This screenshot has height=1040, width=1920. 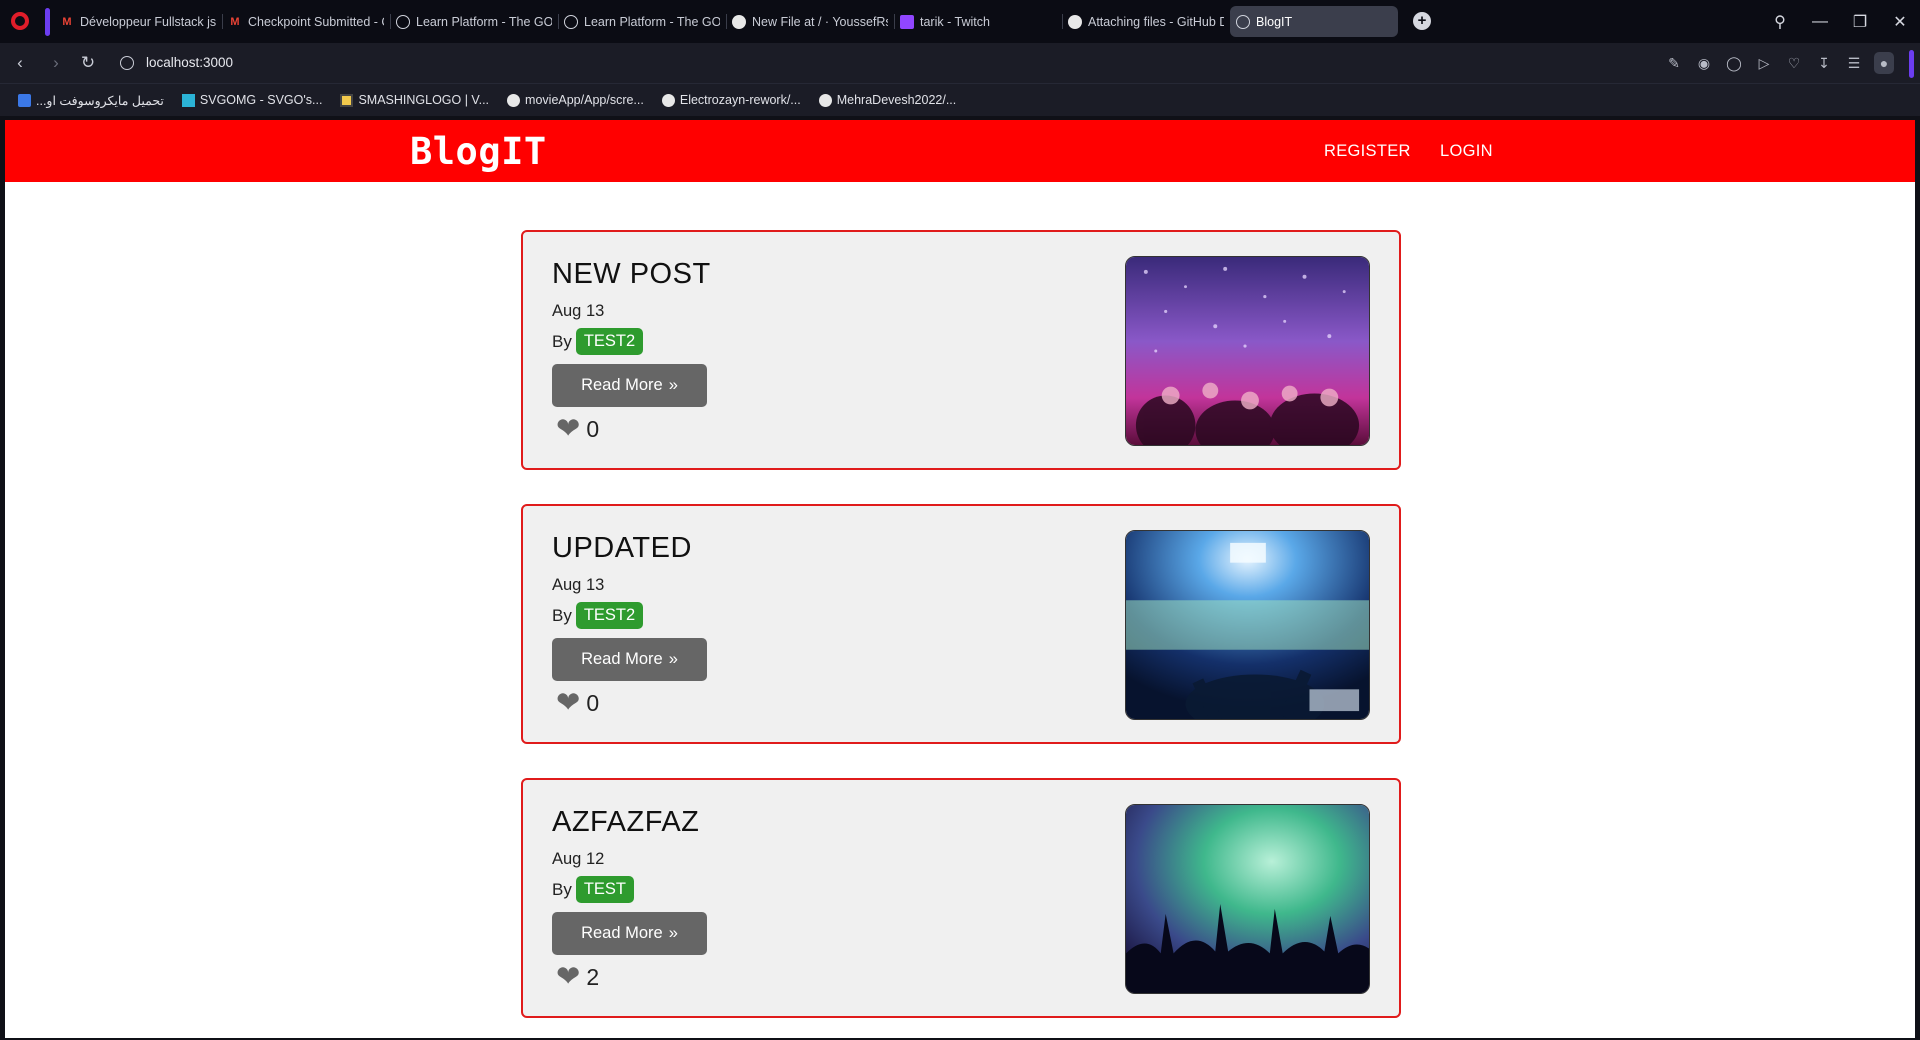 What do you see at coordinates (127, 63) in the screenshot?
I see `site-info-globe-icon` at bounding box center [127, 63].